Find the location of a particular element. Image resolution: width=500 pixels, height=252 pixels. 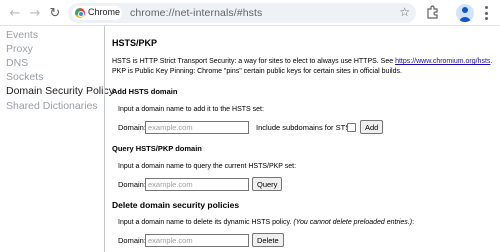

page-title: HSTS/PKP is located at coordinates (135, 43).